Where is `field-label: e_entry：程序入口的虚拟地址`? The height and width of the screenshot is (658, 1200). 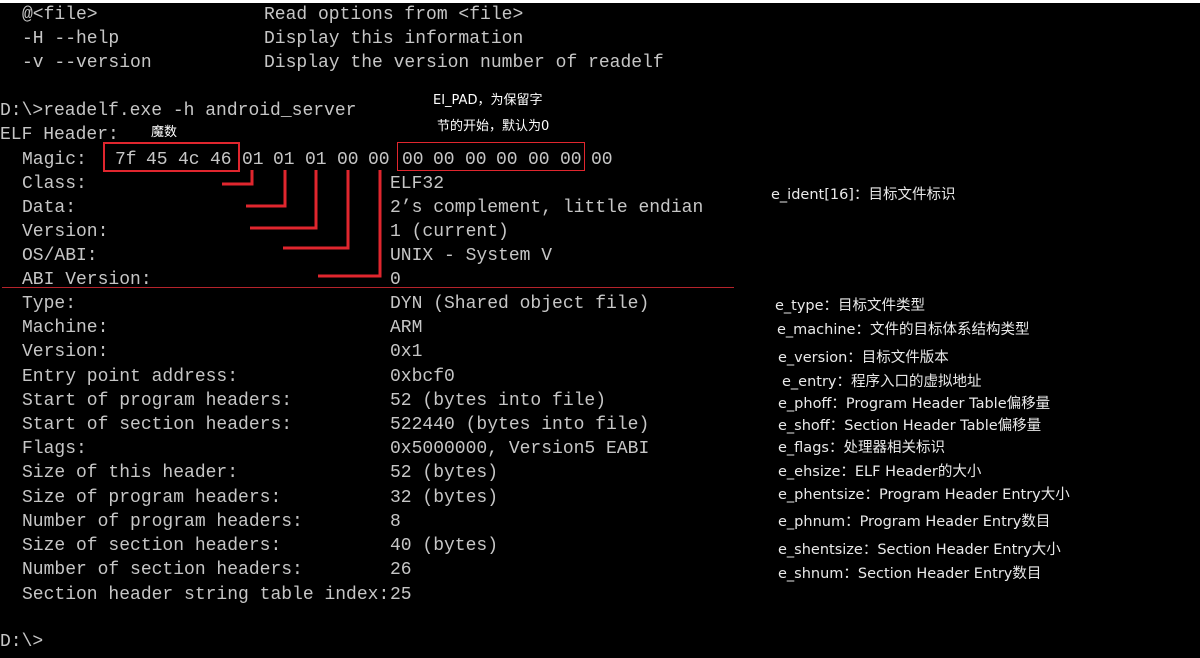 field-label: e_entry：程序入口的虚拟地址 is located at coordinates (882, 382).